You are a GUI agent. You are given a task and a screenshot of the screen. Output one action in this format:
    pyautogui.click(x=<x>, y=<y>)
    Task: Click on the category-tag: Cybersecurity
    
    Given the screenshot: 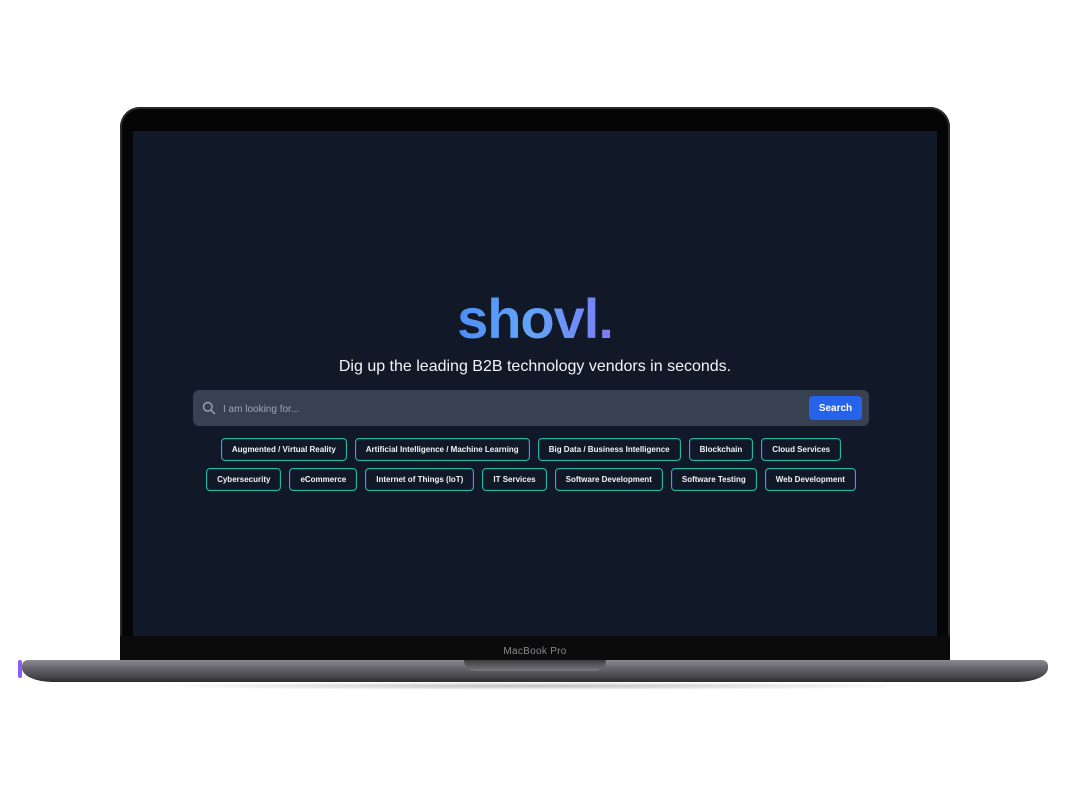 What is the action you would take?
    pyautogui.click(x=244, y=479)
    